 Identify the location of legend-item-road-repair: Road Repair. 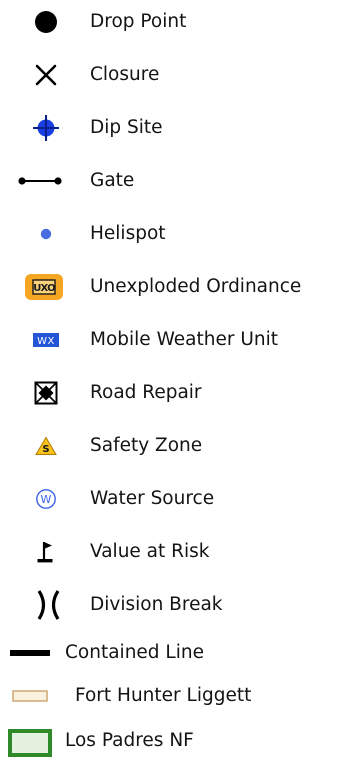
(179, 393).